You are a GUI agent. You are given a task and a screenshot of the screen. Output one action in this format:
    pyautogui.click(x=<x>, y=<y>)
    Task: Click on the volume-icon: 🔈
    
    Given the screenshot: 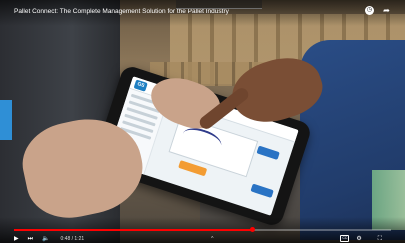 What is the action you would take?
    pyautogui.click(x=45, y=239)
    